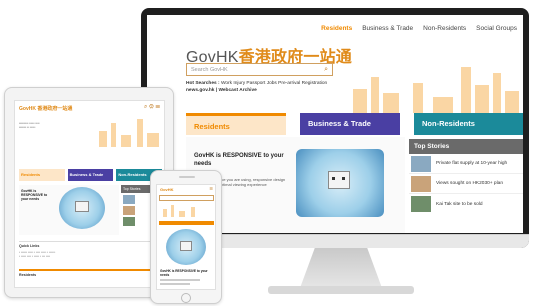  What do you see at coordinates (28, 275) in the screenshot?
I see `residents-section-title: Residents` at bounding box center [28, 275].